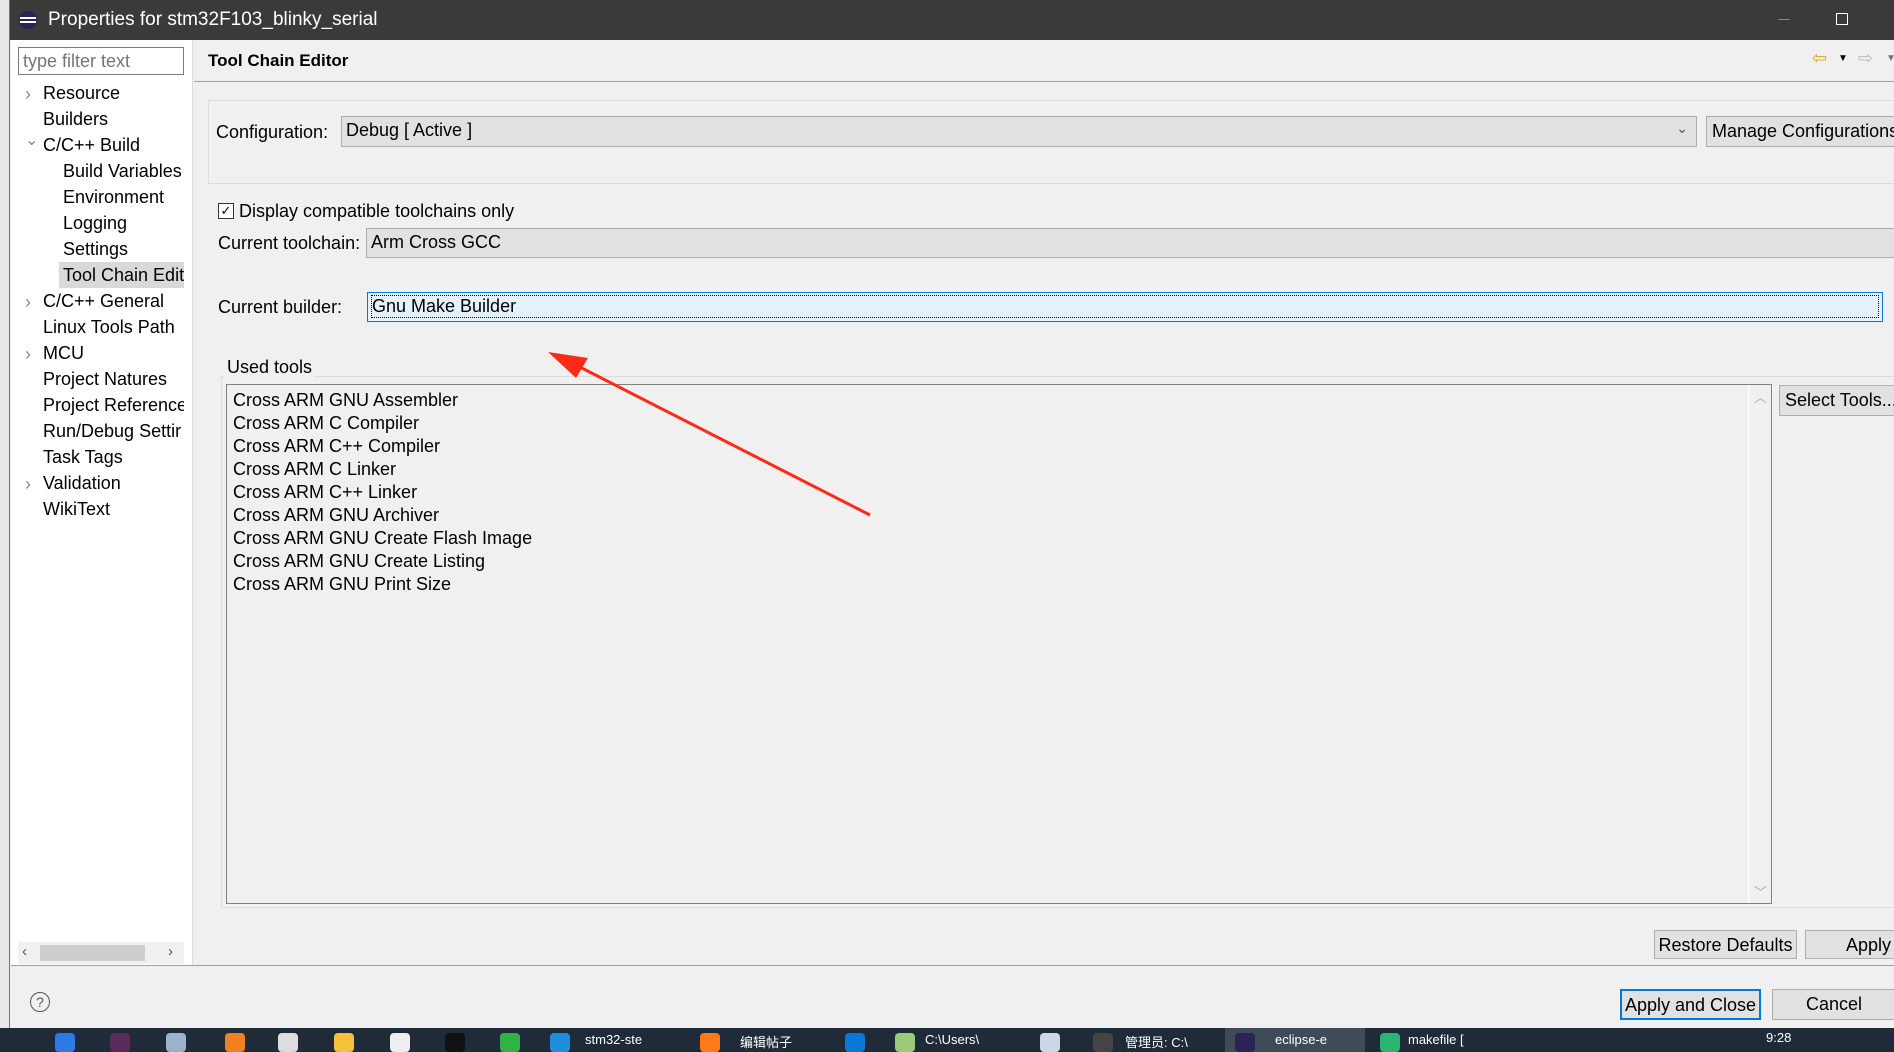 This screenshot has width=1894, height=1052. What do you see at coordinates (5, 514) in the screenshot?
I see `background-window` at bounding box center [5, 514].